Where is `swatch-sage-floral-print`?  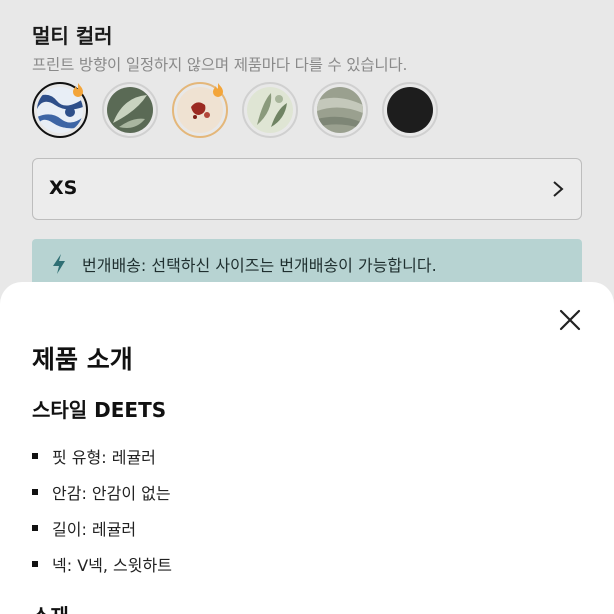
swatch-sage-floral-print is located at coordinates (270, 110).